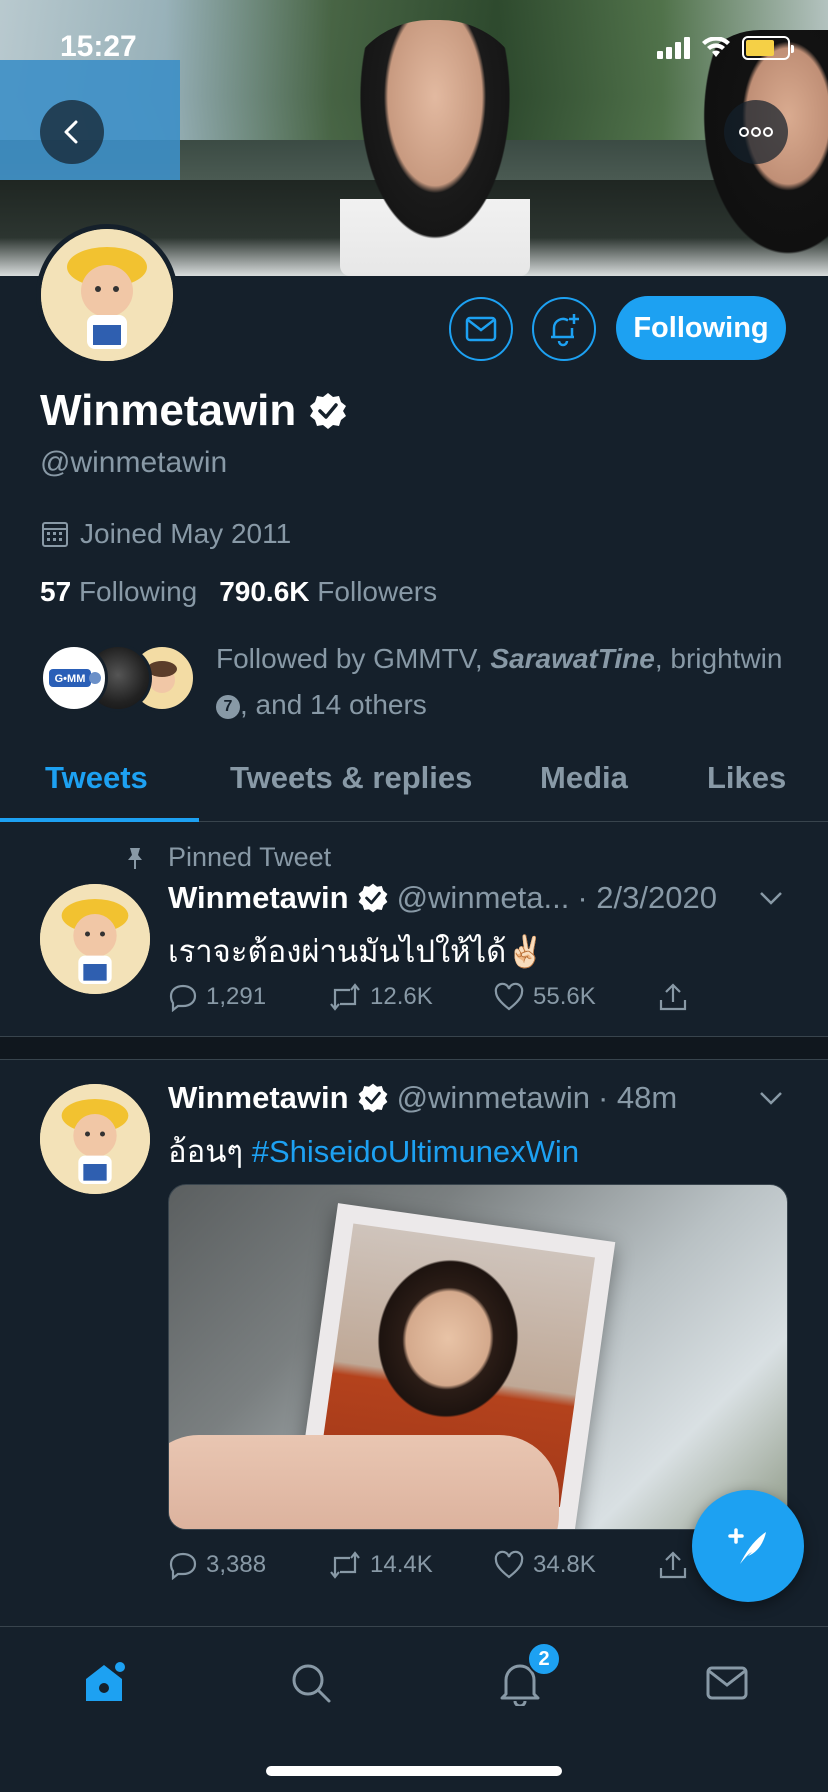  Describe the element at coordinates (544, 1659) in the screenshot. I see `notification-badge: 2` at that location.